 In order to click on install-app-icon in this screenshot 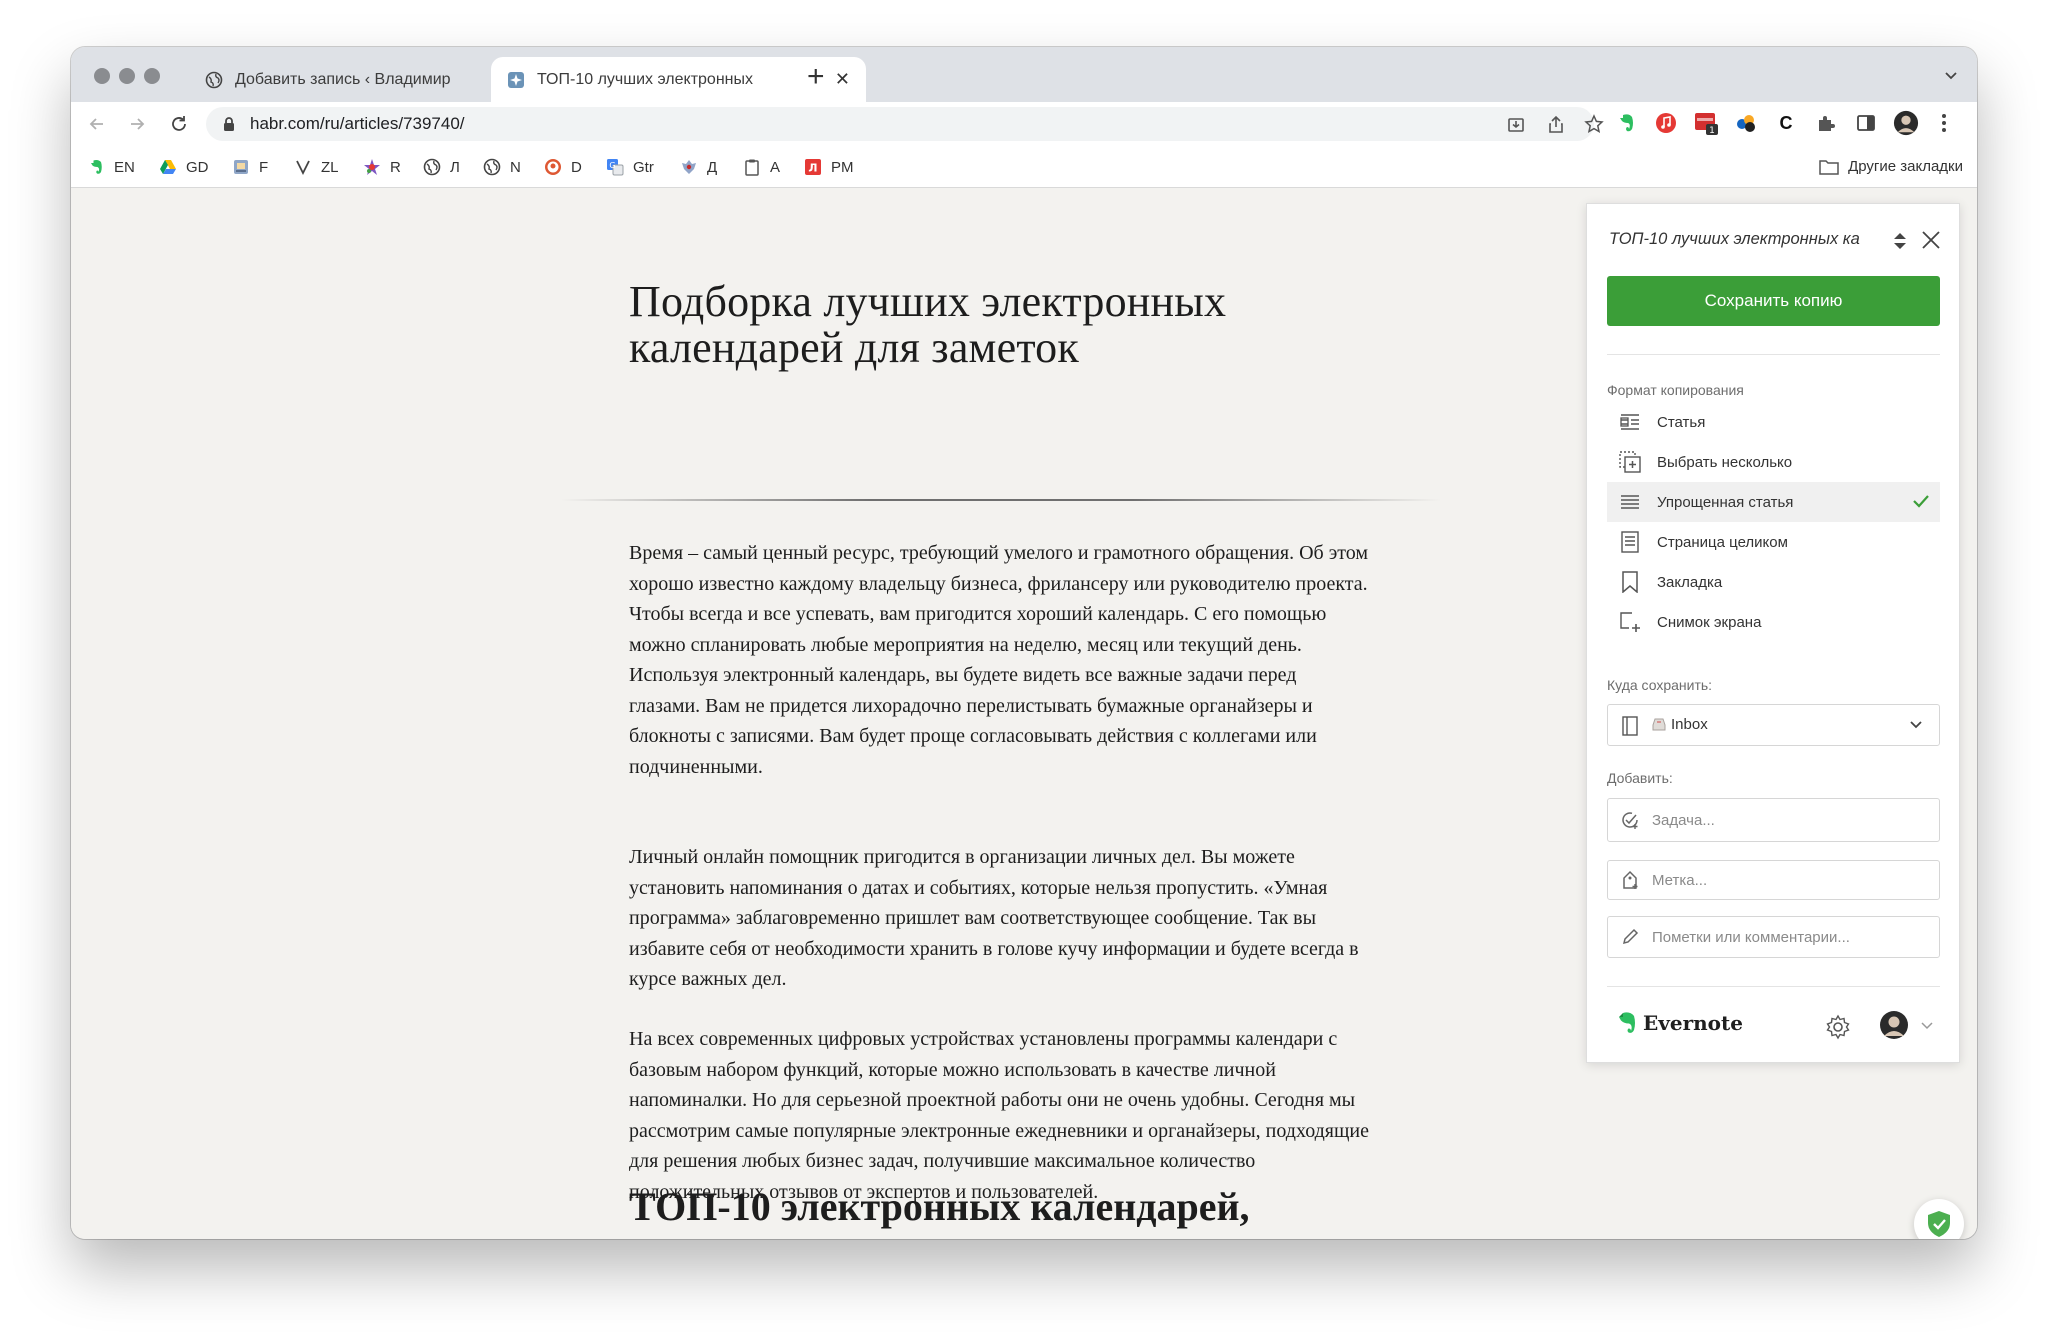, I will do `click(1516, 125)`.